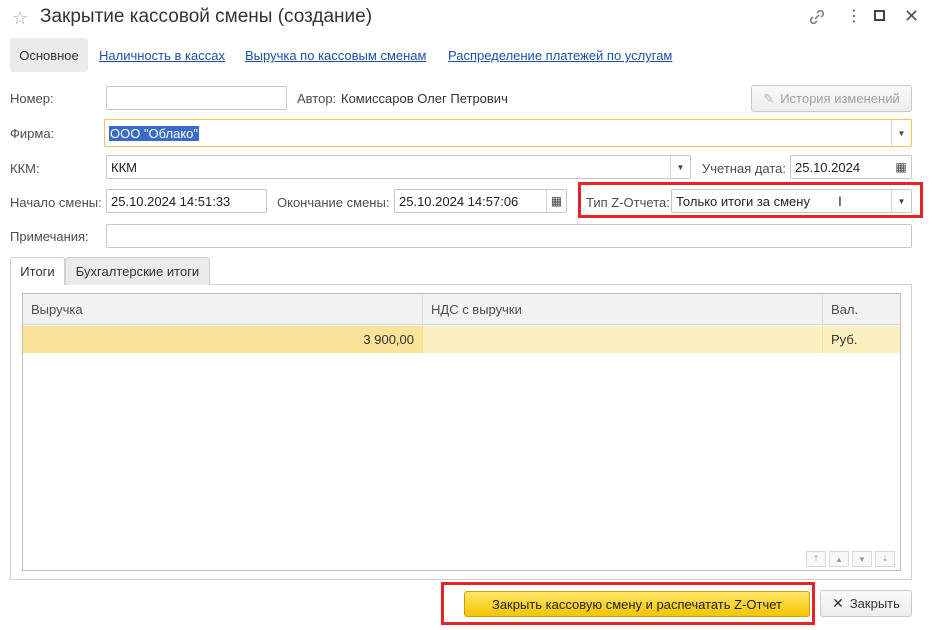 This screenshot has width=937, height=630. I want to click on accounting-date-value: 25.10.2024, so click(828, 167).